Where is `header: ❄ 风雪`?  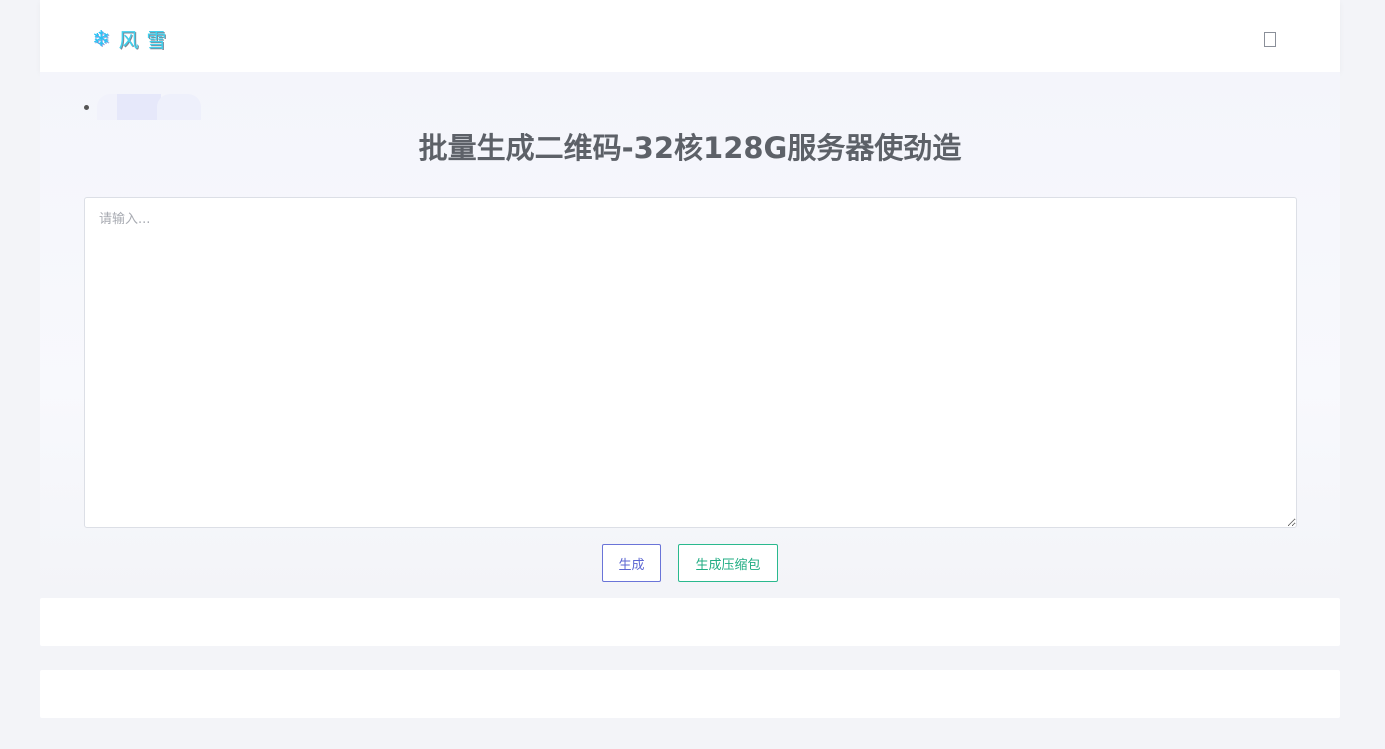 header: ❄ 风雪 is located at coordinates (690, 36).